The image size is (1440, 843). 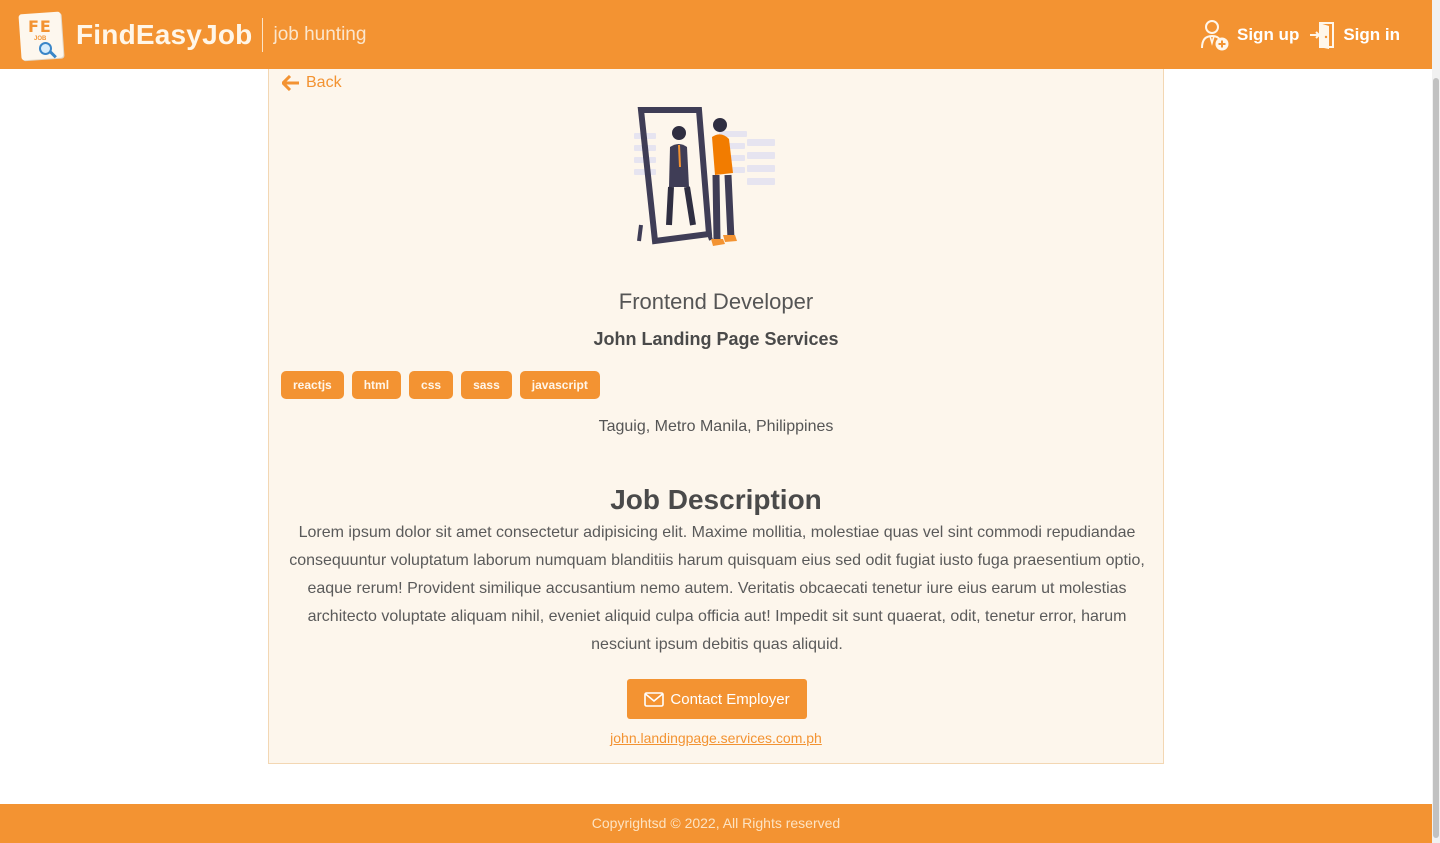 I want to click on skill-tag: sass, so click(x=486, y=385).